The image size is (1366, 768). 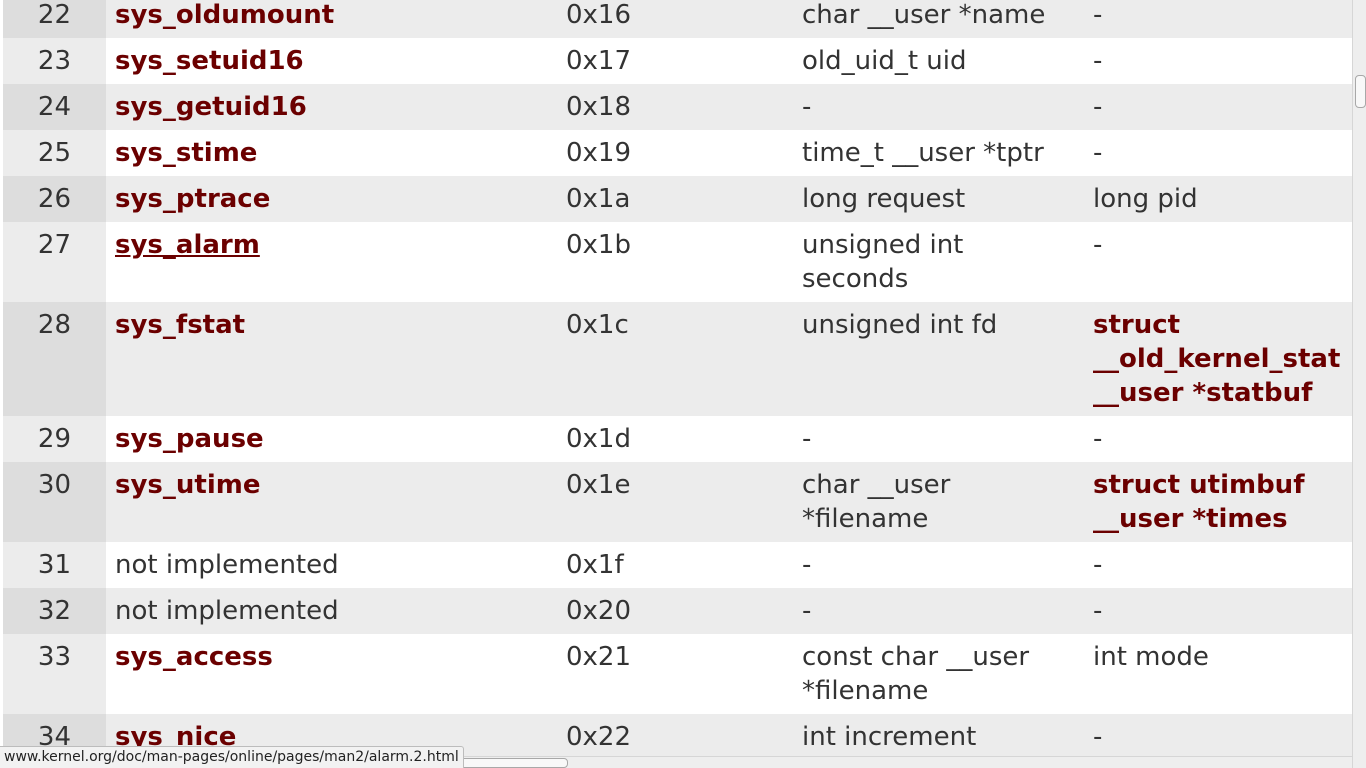 I want to click on ebx-cell: long request, so click(x=938, y=199).